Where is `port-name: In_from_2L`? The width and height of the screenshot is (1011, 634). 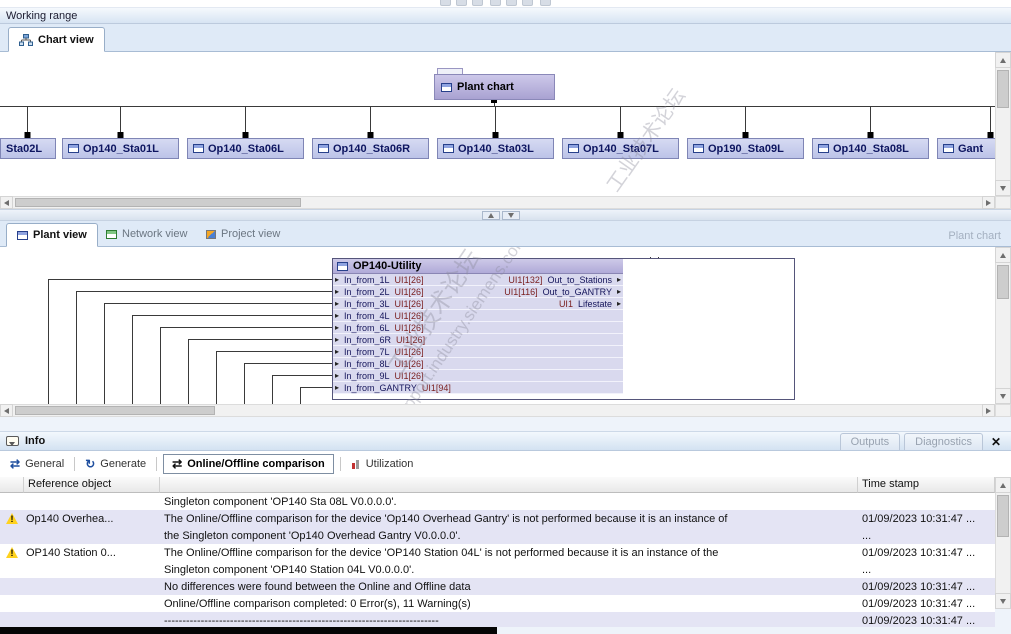 port-name: In_from_2L is located at coordinates (367, 291).